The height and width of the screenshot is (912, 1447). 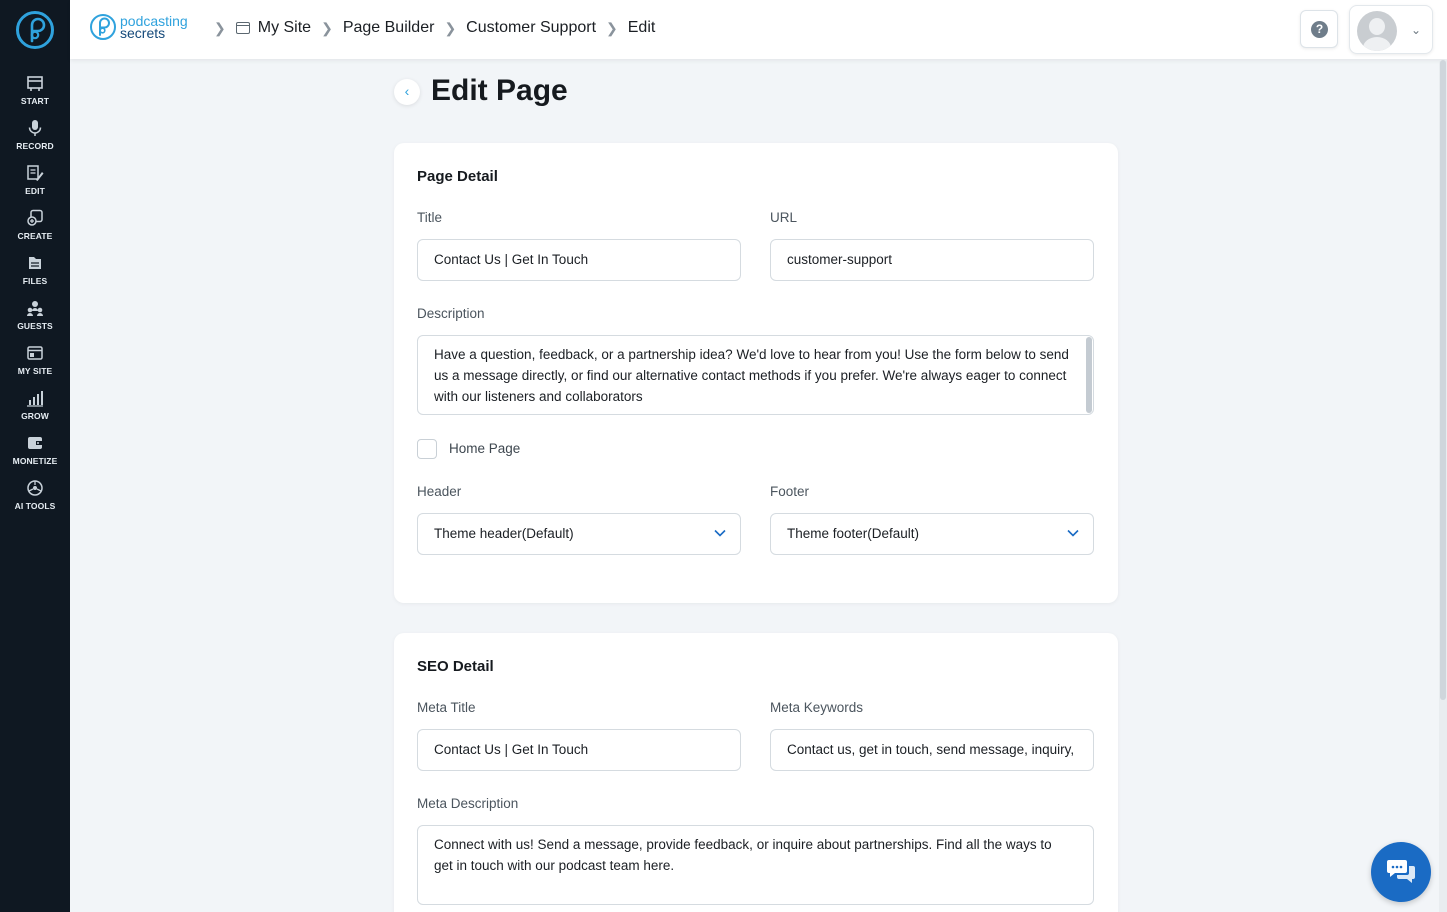 I want to click on sidebar-item-create: CREATE, so click(x=35, y=225).